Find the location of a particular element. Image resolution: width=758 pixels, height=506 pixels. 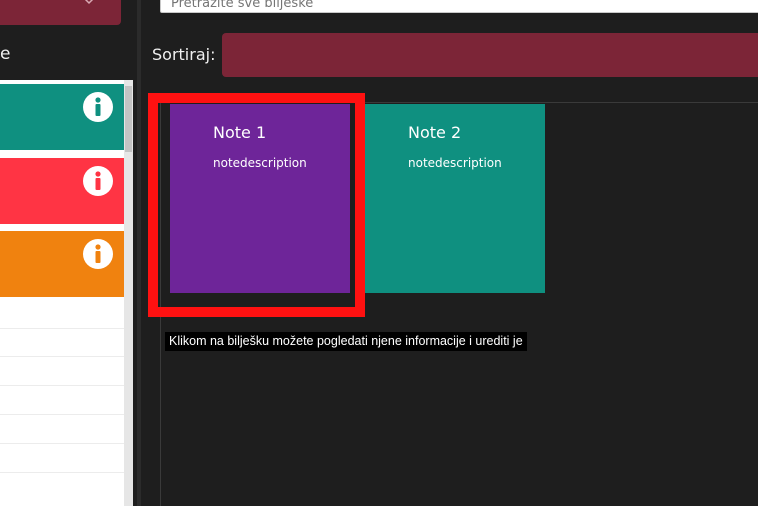

category-dropdown is located at coordinates (60, 12).